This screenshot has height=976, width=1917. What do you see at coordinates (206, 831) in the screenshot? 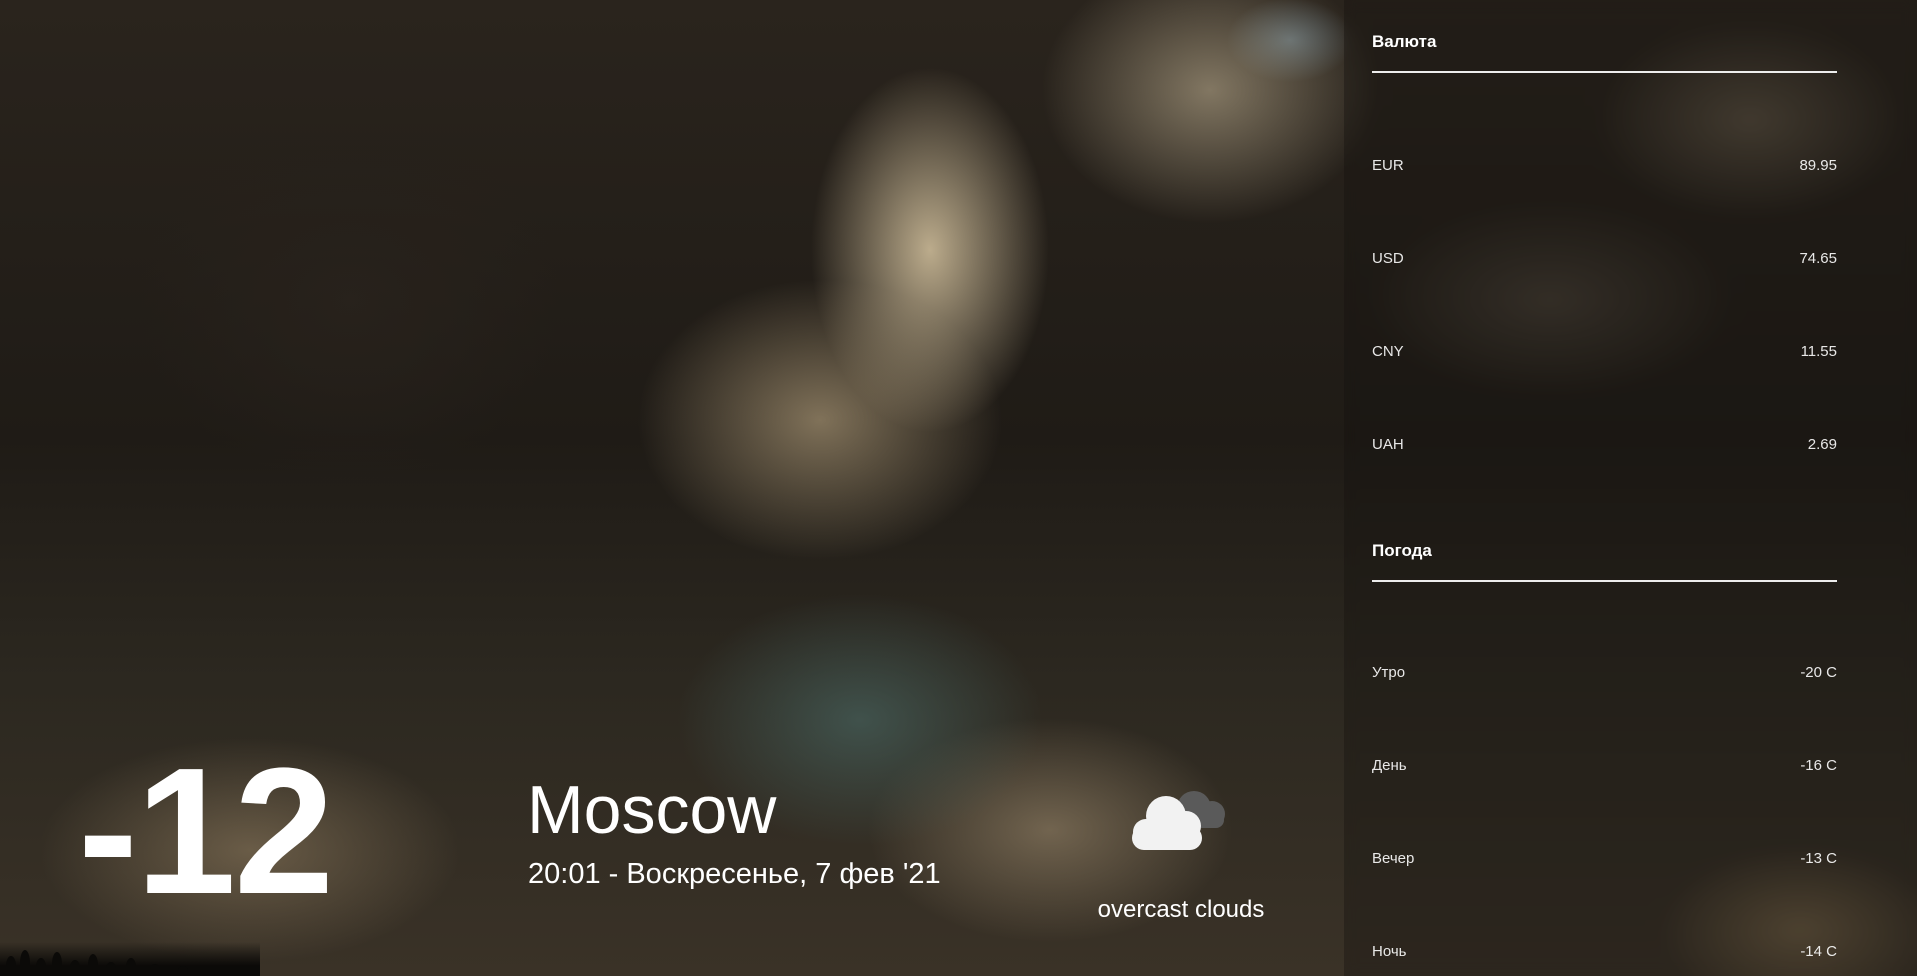
I see `current-temperature: -12` at bounding box center [206, 831].